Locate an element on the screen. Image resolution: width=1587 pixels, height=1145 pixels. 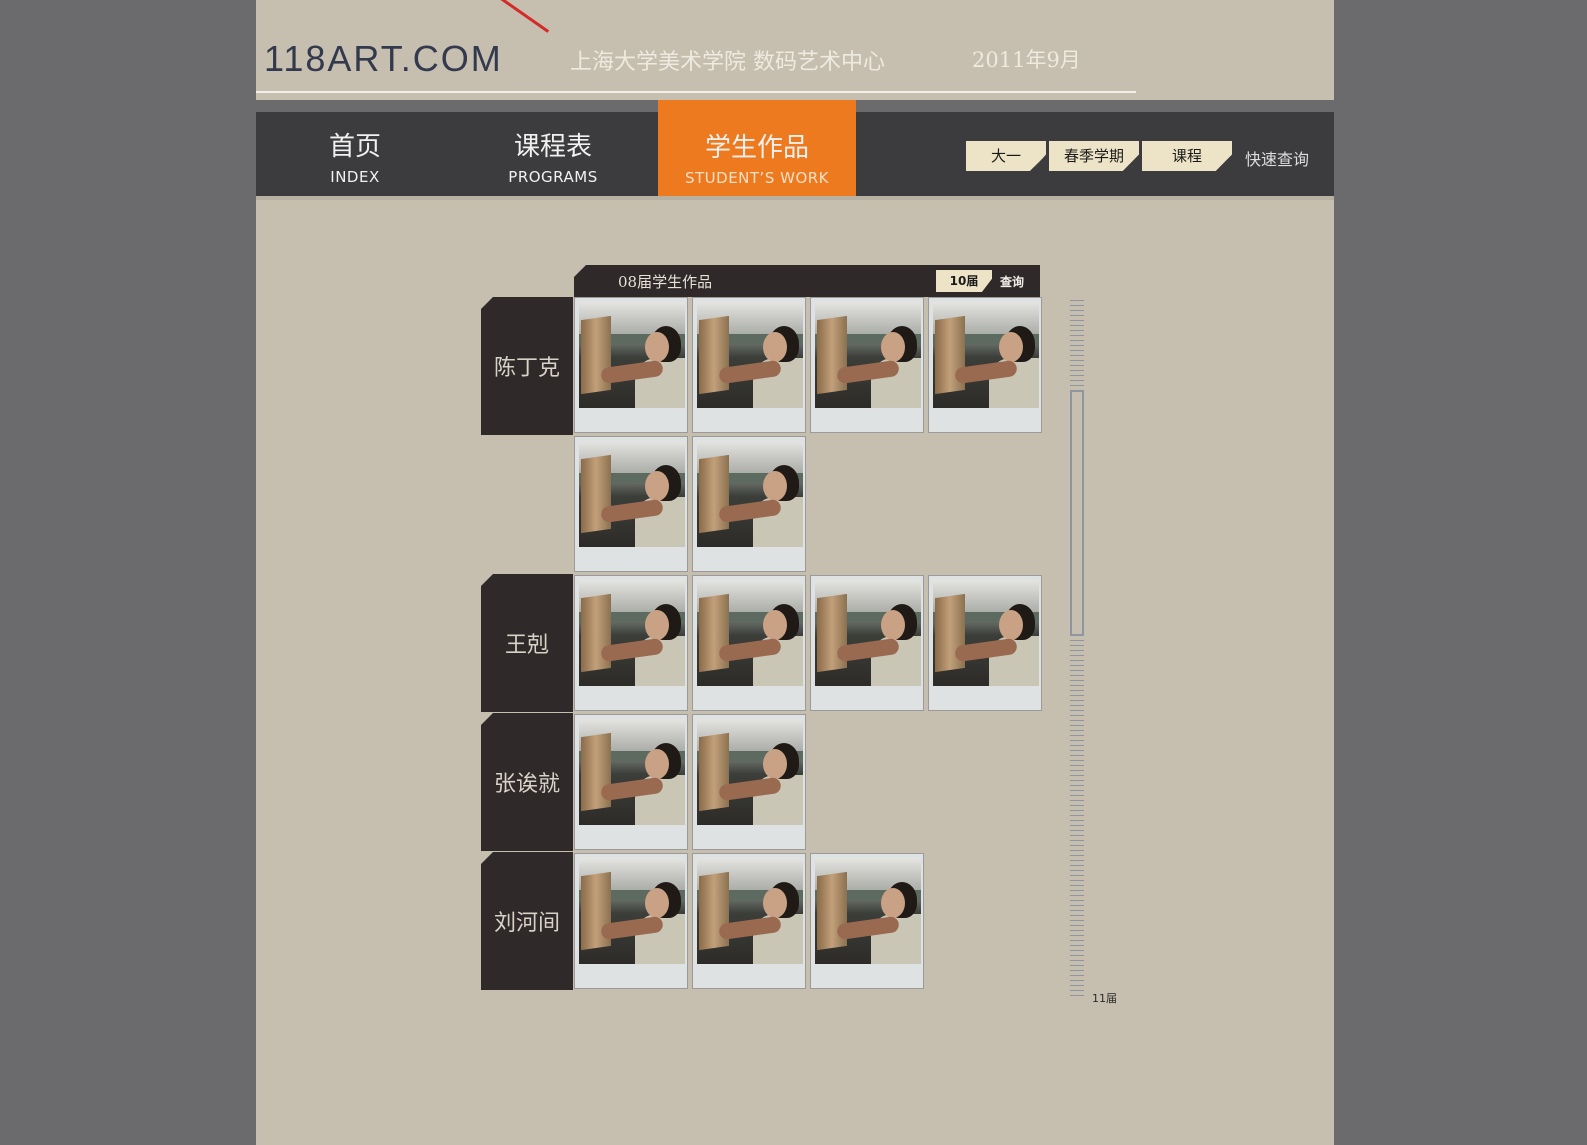
site-date: 2011年9月 is located at coordinates (1026, 60).